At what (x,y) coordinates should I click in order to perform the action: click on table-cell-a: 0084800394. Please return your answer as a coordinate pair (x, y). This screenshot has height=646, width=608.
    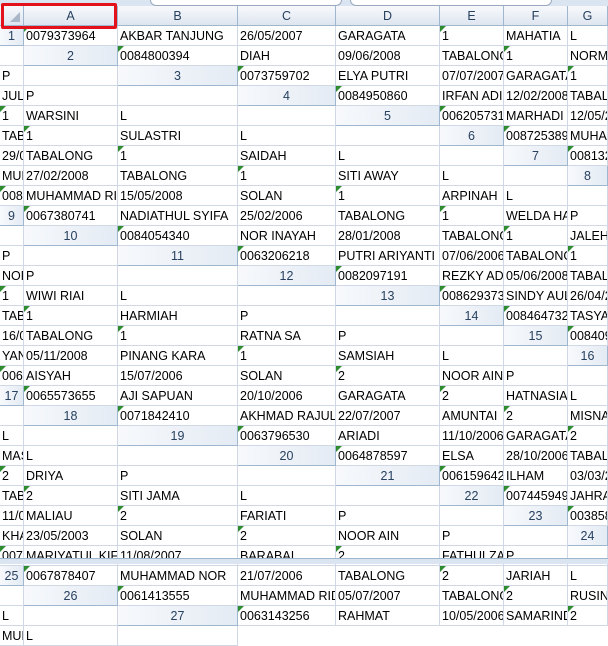
    Looking at the image, I should click on (178, 56).